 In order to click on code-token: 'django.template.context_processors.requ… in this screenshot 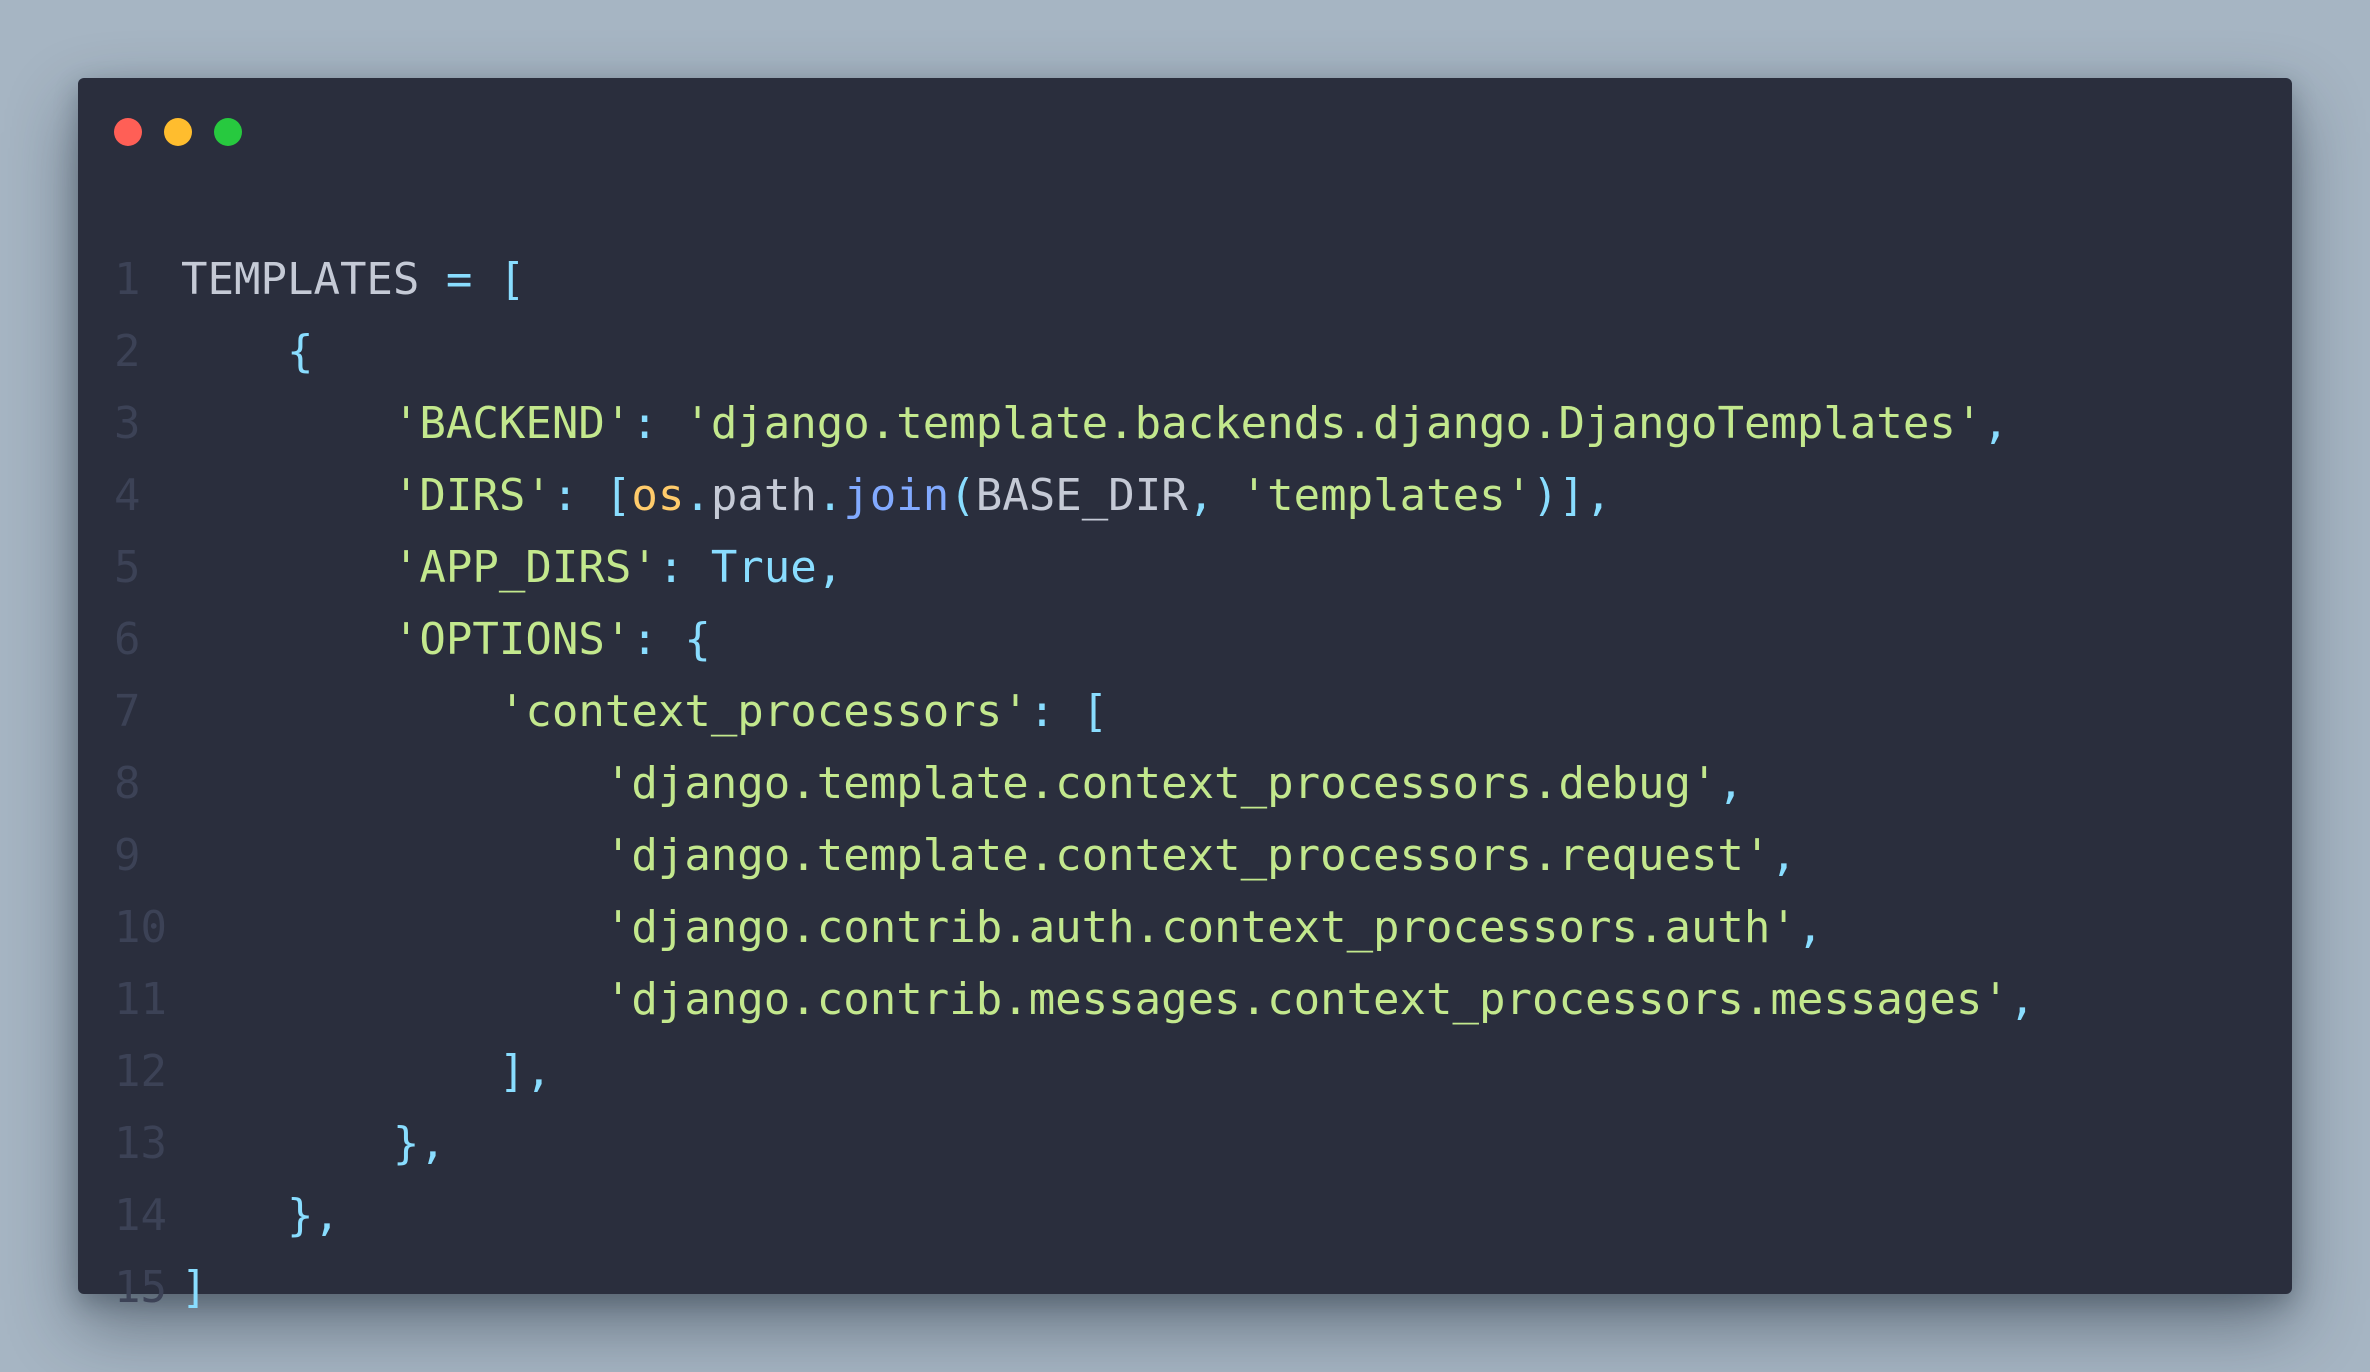, I will do `click(1187, 855)`.